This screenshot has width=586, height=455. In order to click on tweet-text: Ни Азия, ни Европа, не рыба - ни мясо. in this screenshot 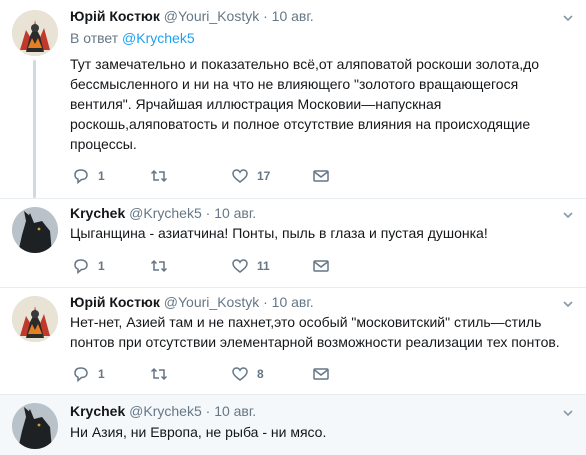, I will do `click(198, 432)`.